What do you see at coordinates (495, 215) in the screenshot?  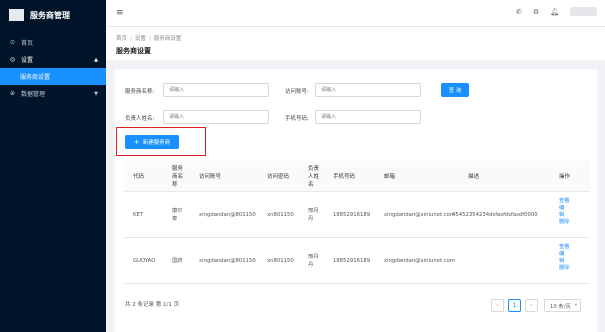 I see `cell-description: 45452354234dsfasfdsfasdf0000` at bounding box center [495, 215].